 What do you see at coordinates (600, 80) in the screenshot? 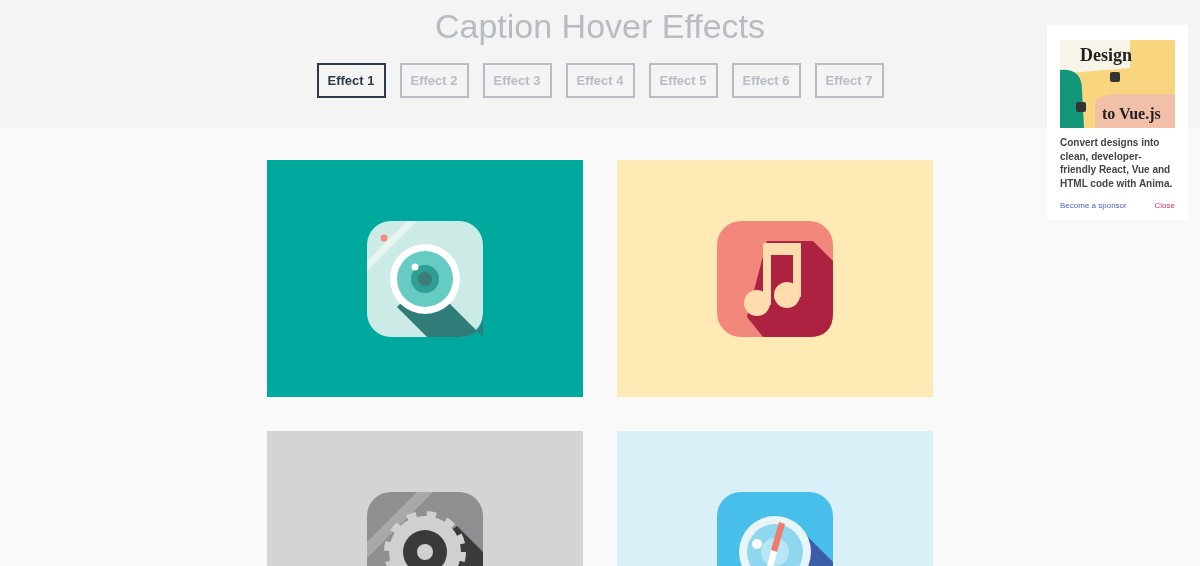
I see `effect-tab: Effect 4` at bounding box center [600, 80].